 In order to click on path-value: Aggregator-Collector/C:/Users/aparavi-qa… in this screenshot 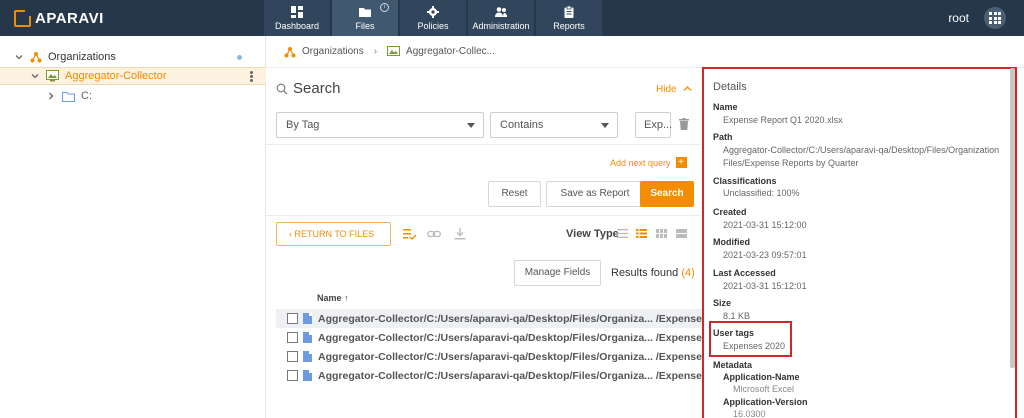, I will do `click(861, 156)`.